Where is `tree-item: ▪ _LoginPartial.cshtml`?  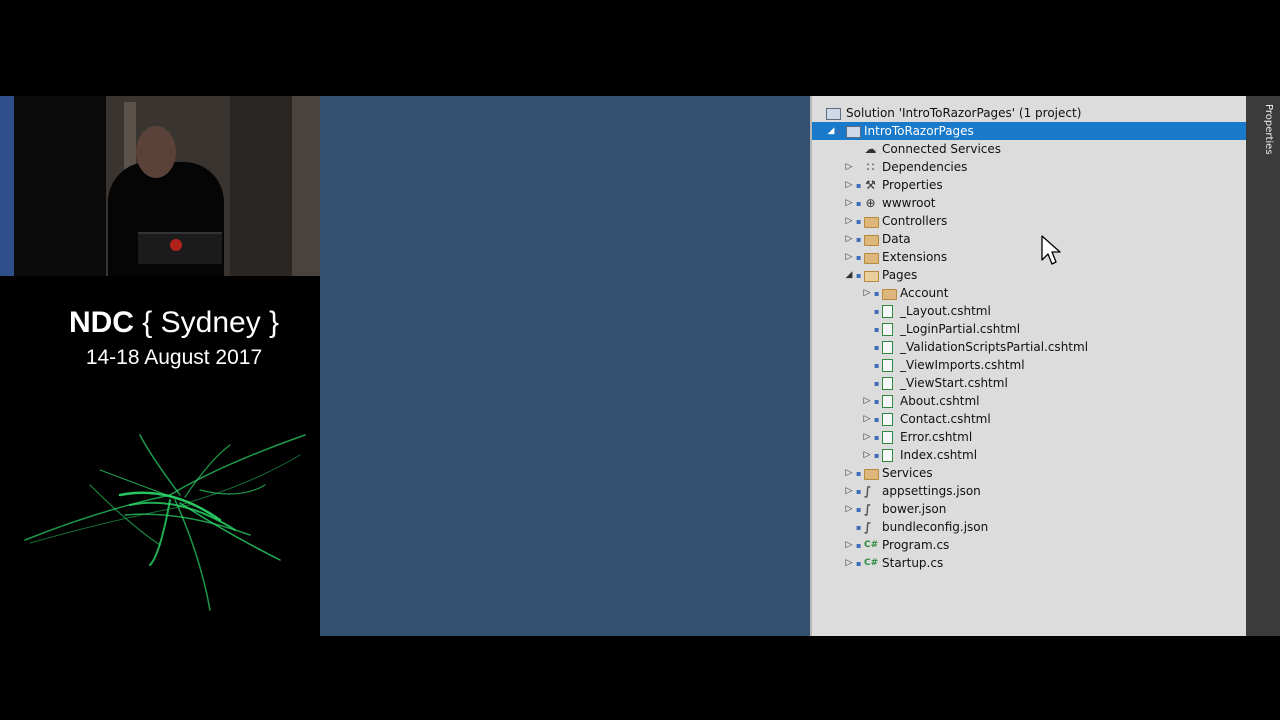
tree-item: ▪ _LoginPartial.cshtml is located at coordinates (1030, 329).